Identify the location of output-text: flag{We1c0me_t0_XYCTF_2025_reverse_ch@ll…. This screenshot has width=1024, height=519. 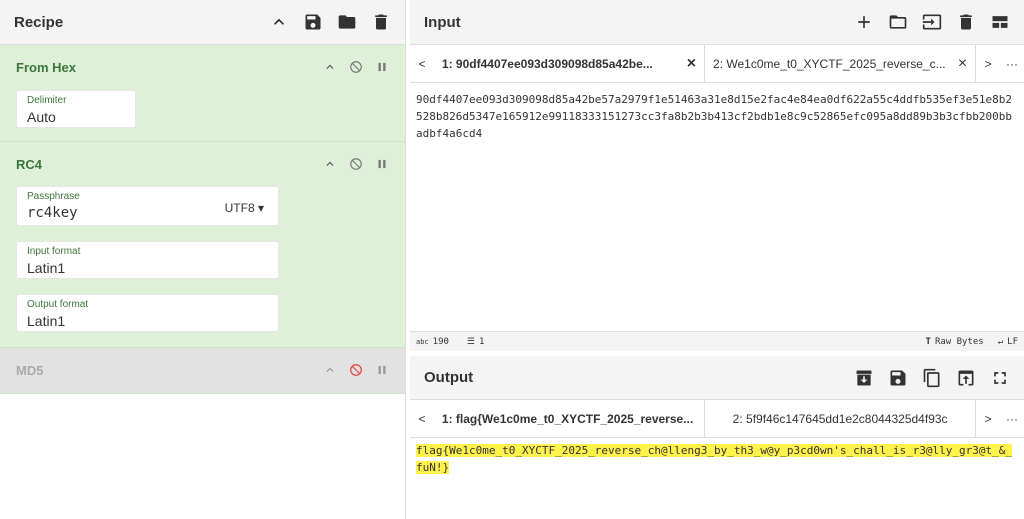
(714, 459).